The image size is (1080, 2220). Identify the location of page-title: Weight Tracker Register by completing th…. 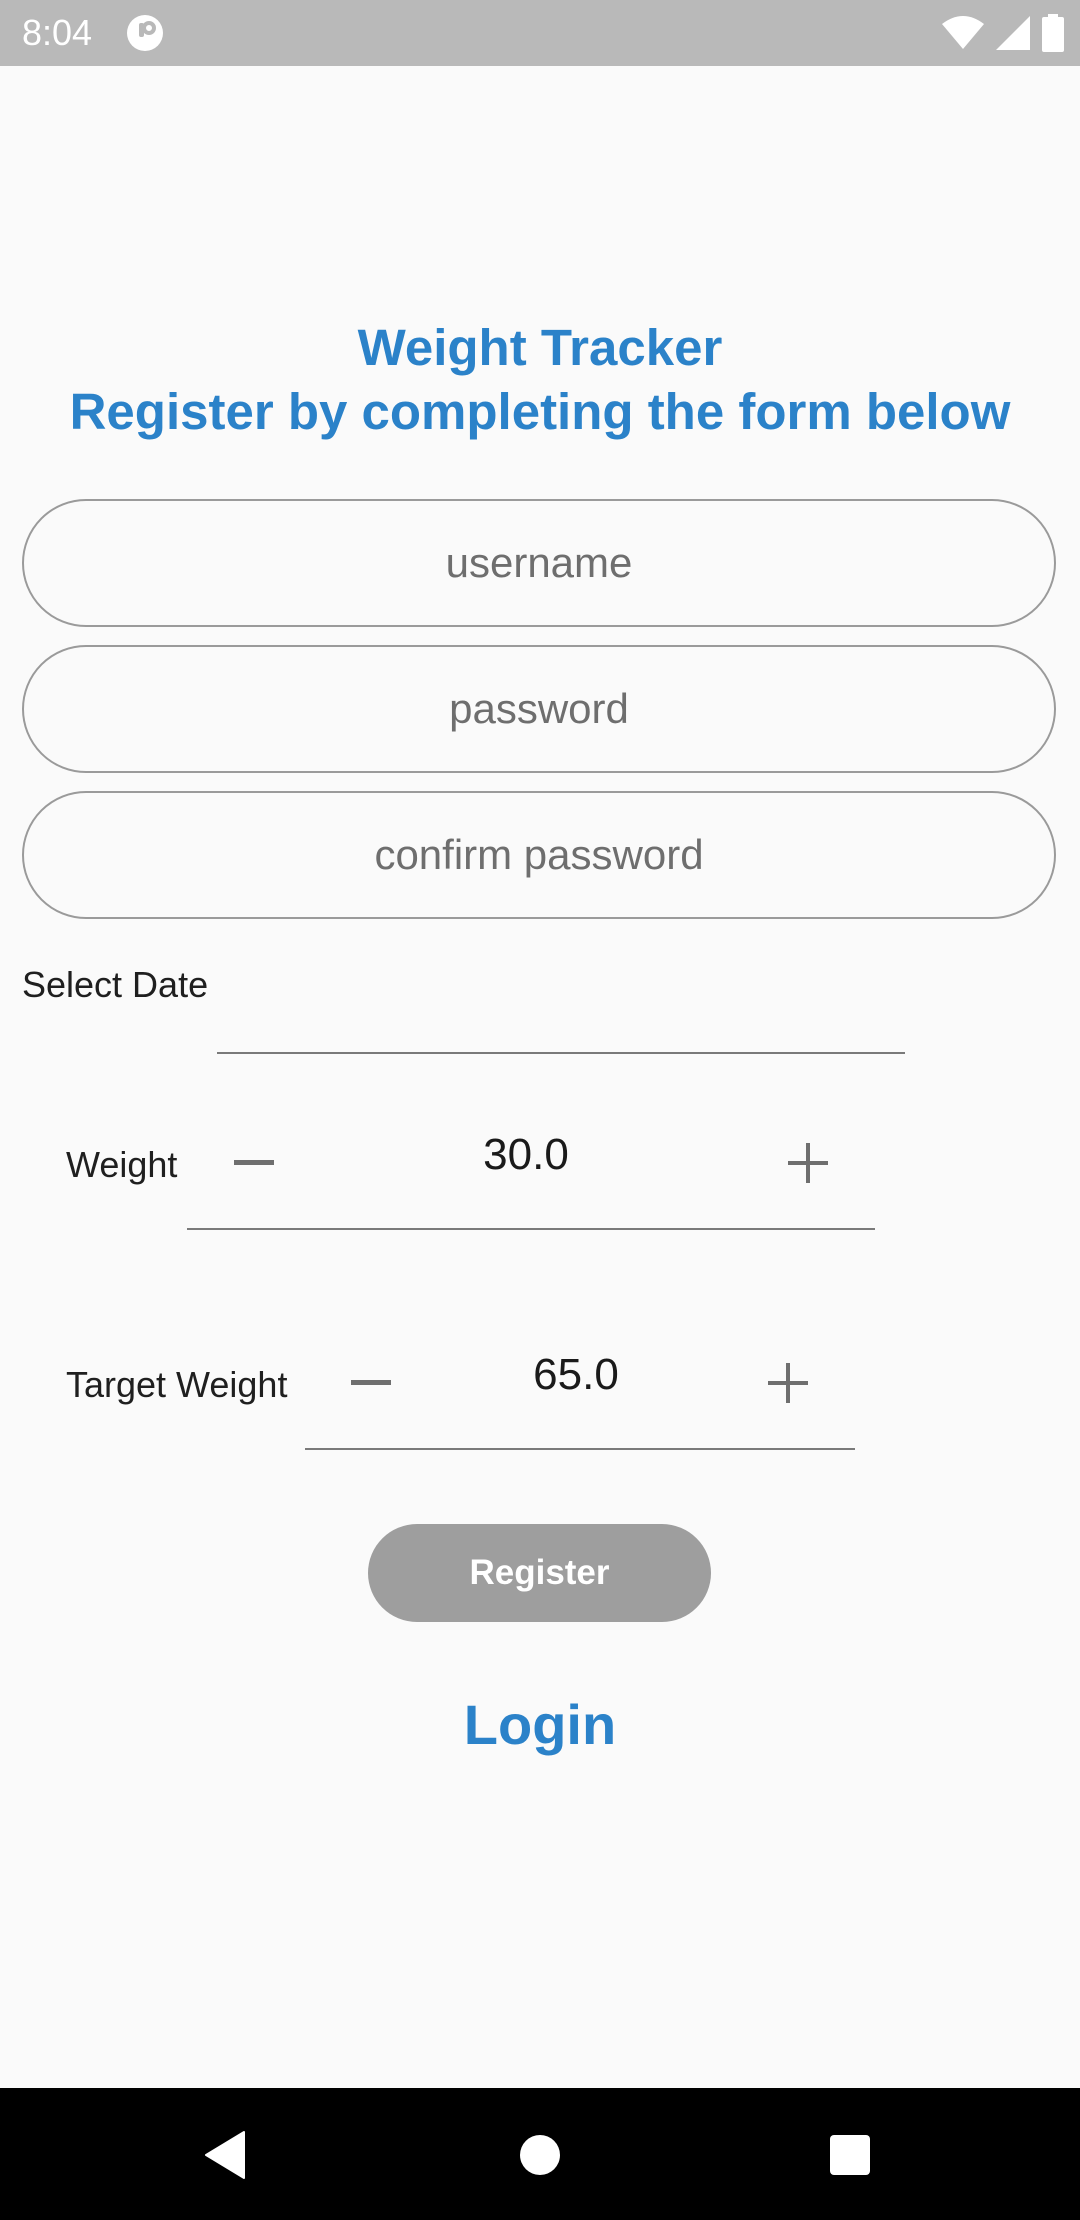
(540, 380).